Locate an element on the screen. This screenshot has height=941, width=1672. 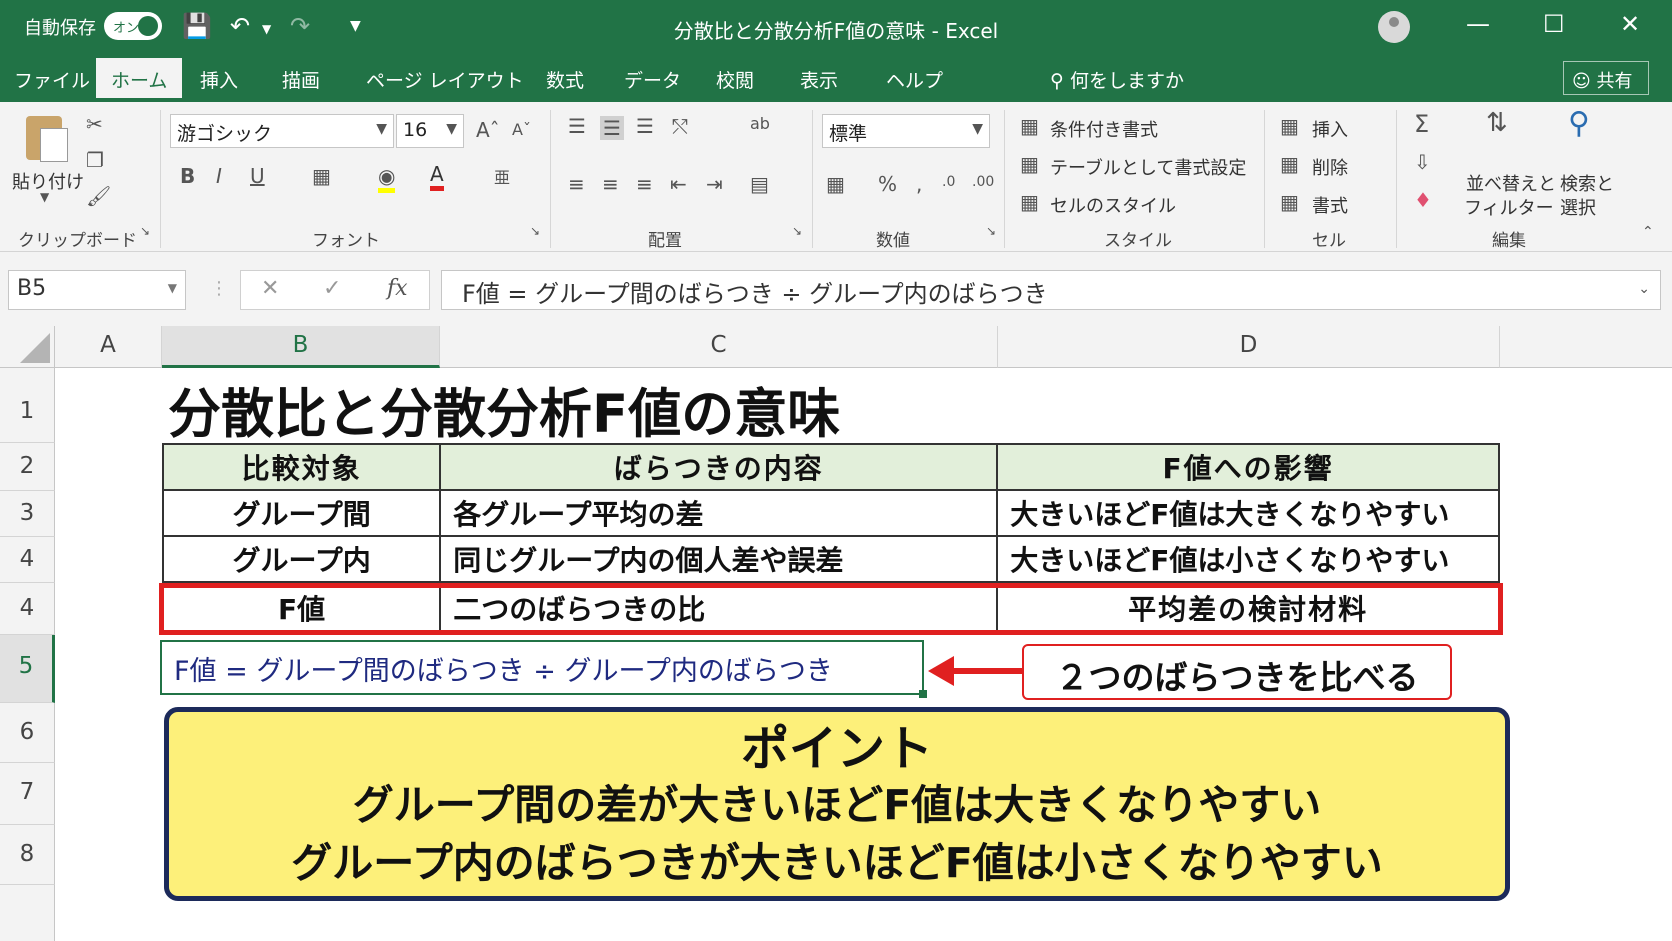
increase-decimal-icon: .0 is located at coordinates (948, 182).